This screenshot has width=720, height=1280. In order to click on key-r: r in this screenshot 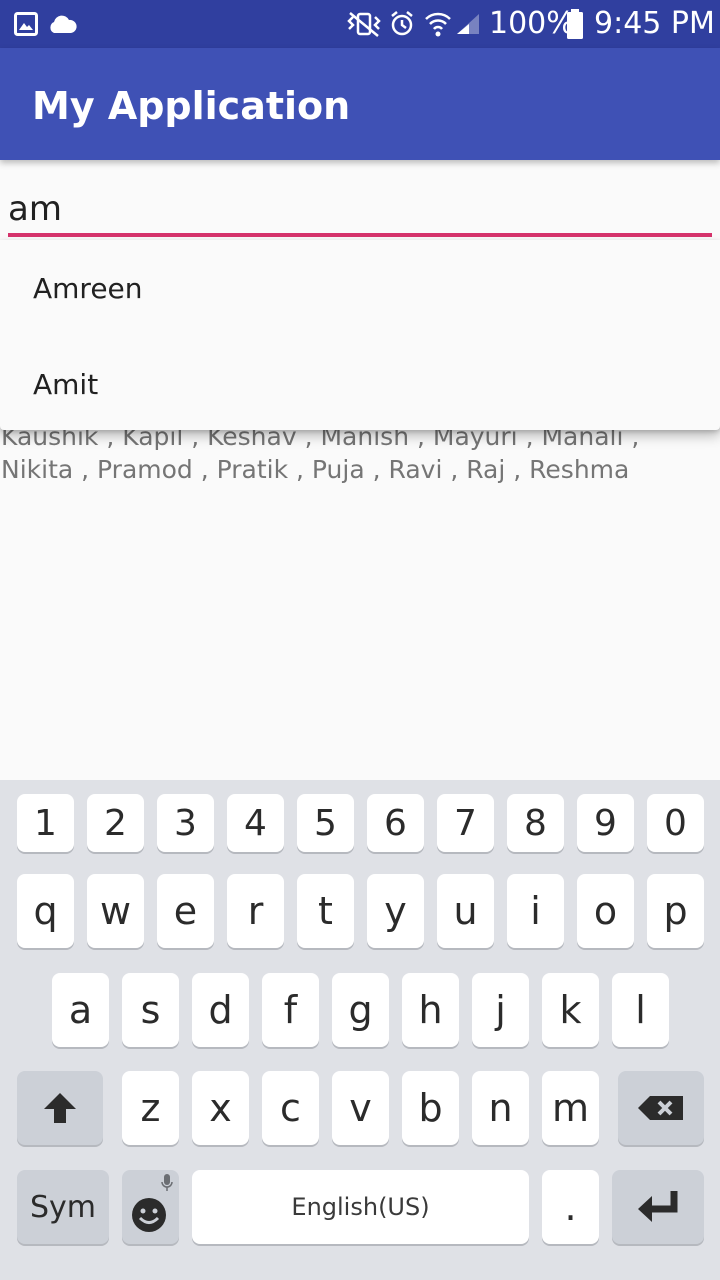, I will do `click(255, 911)`.